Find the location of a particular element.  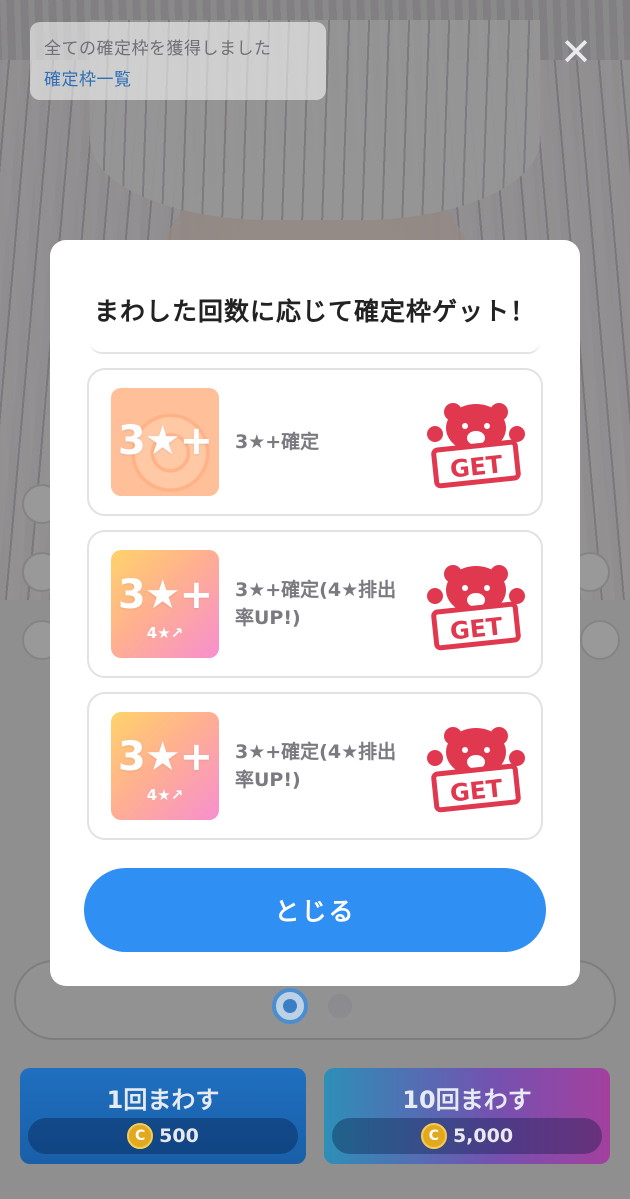

spin-once-button: 1回まわす C 500 is located at coordinates (163, 1116).